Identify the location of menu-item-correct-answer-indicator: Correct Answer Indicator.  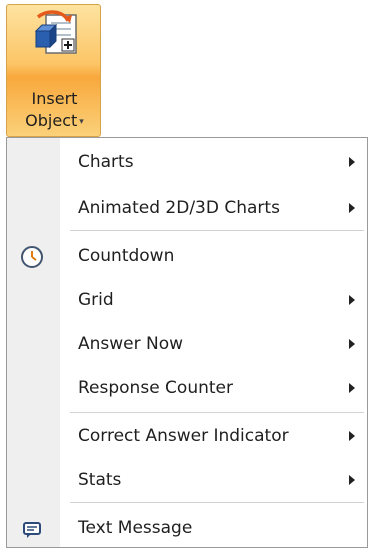
(187, 436).